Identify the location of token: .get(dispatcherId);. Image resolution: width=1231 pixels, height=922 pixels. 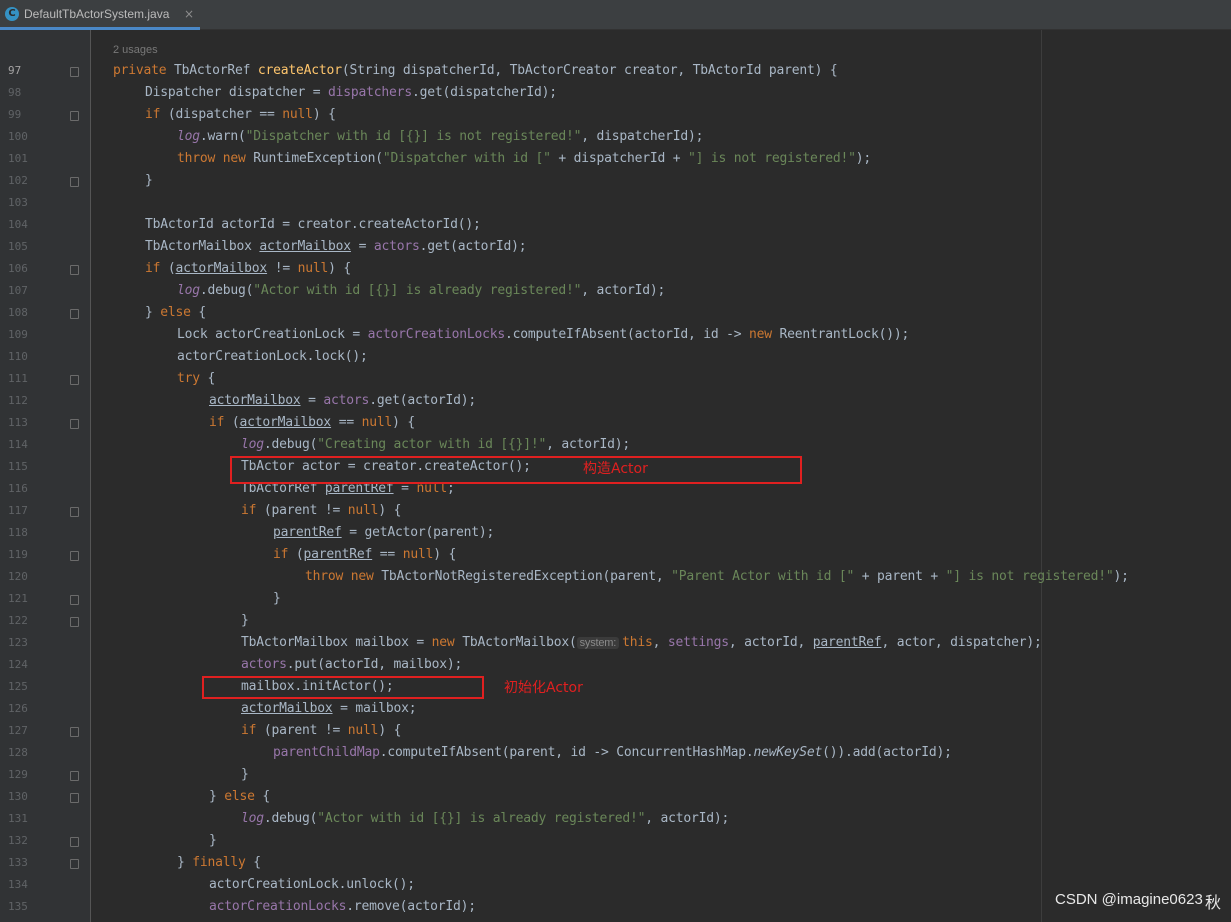
(484, 92).